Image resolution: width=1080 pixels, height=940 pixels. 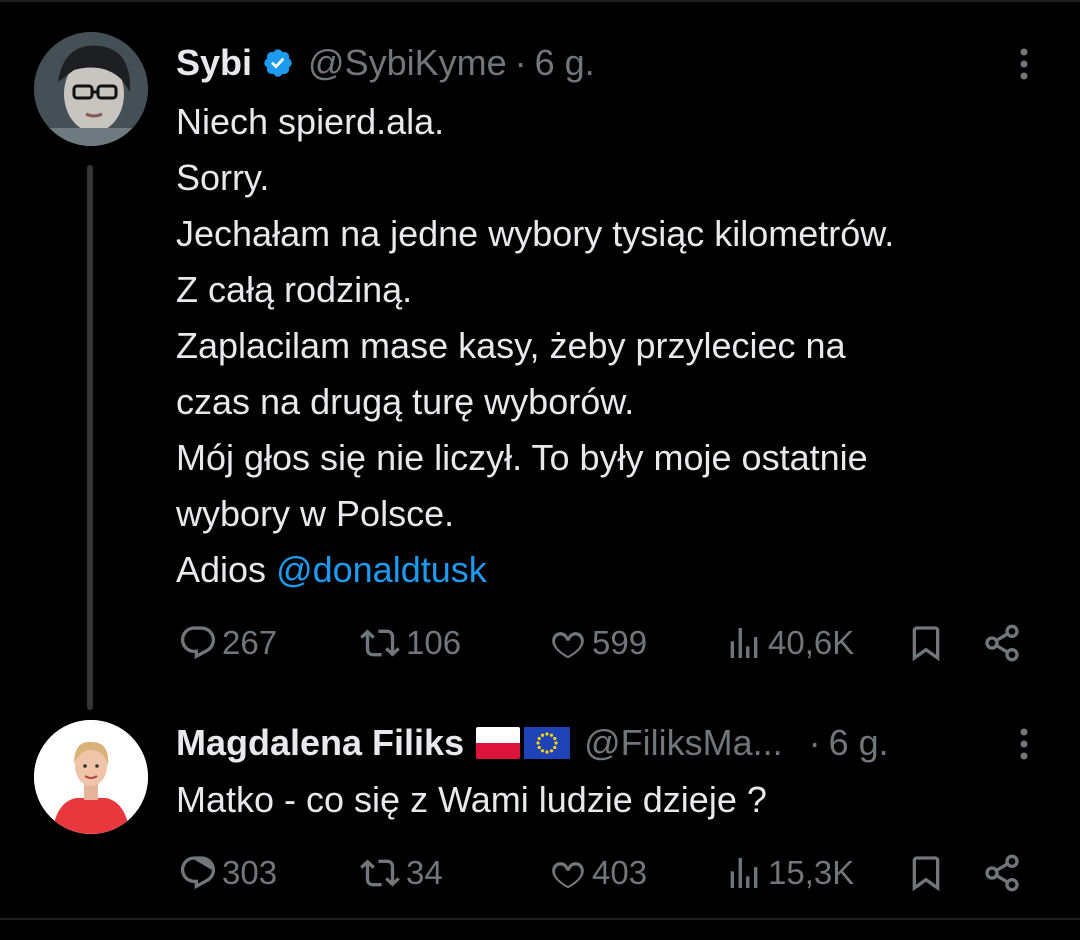 I want to click on tweet-header: Magdalena Filiks @FiliksMa... · 6 g., so click(x=532, y=743).